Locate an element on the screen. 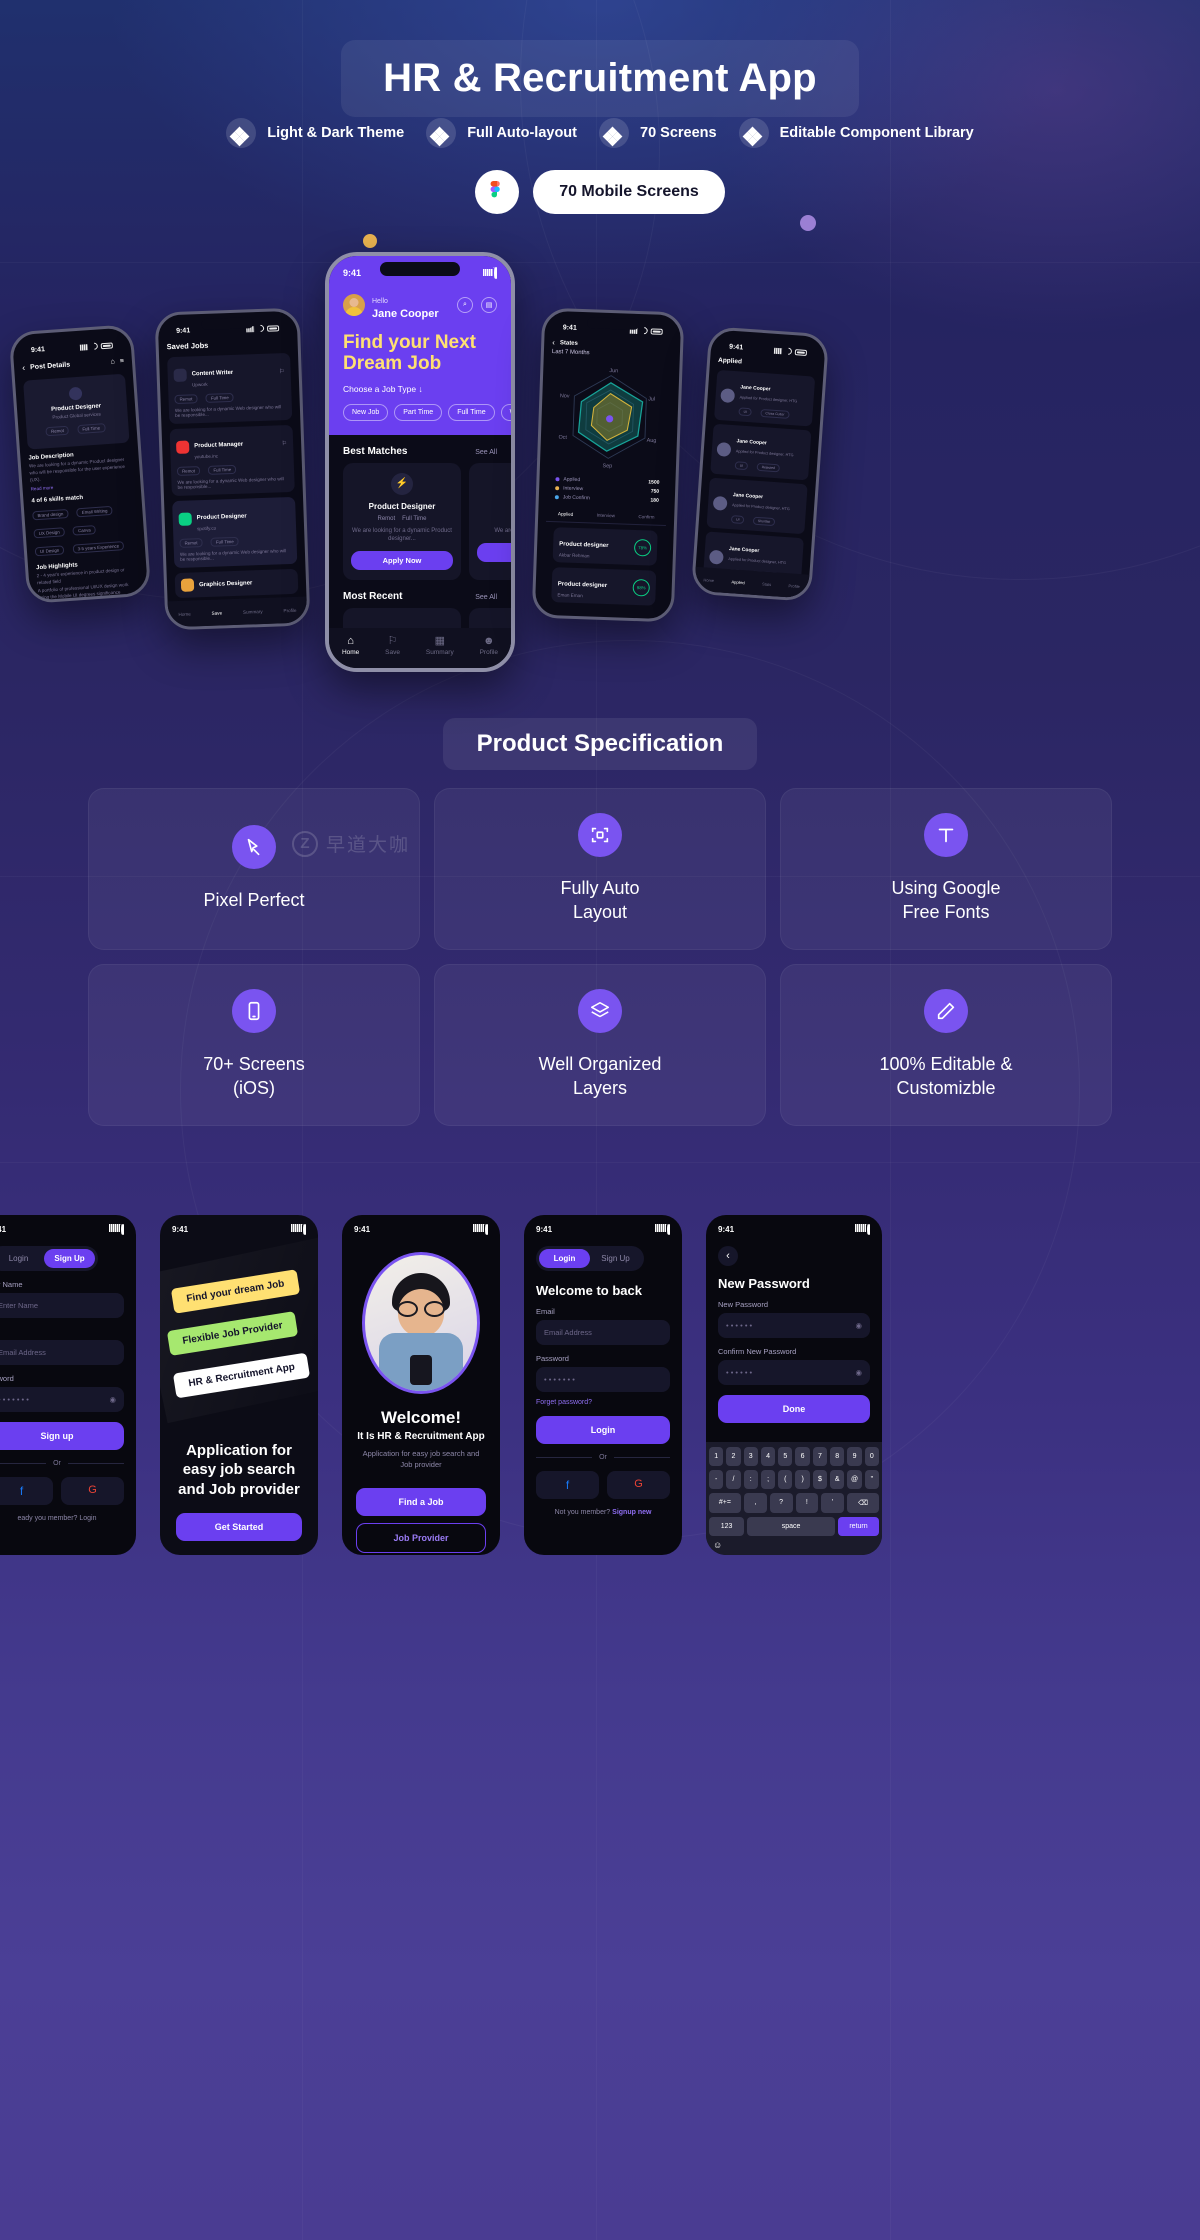  signup-link: Signup new is located at coordinates (631, 1512).